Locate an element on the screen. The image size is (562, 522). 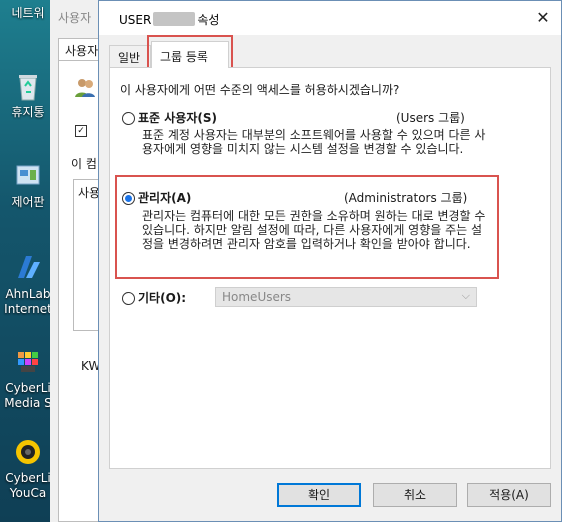
other-group-select-value: HomeUsers is located at coordinates (257, 297).